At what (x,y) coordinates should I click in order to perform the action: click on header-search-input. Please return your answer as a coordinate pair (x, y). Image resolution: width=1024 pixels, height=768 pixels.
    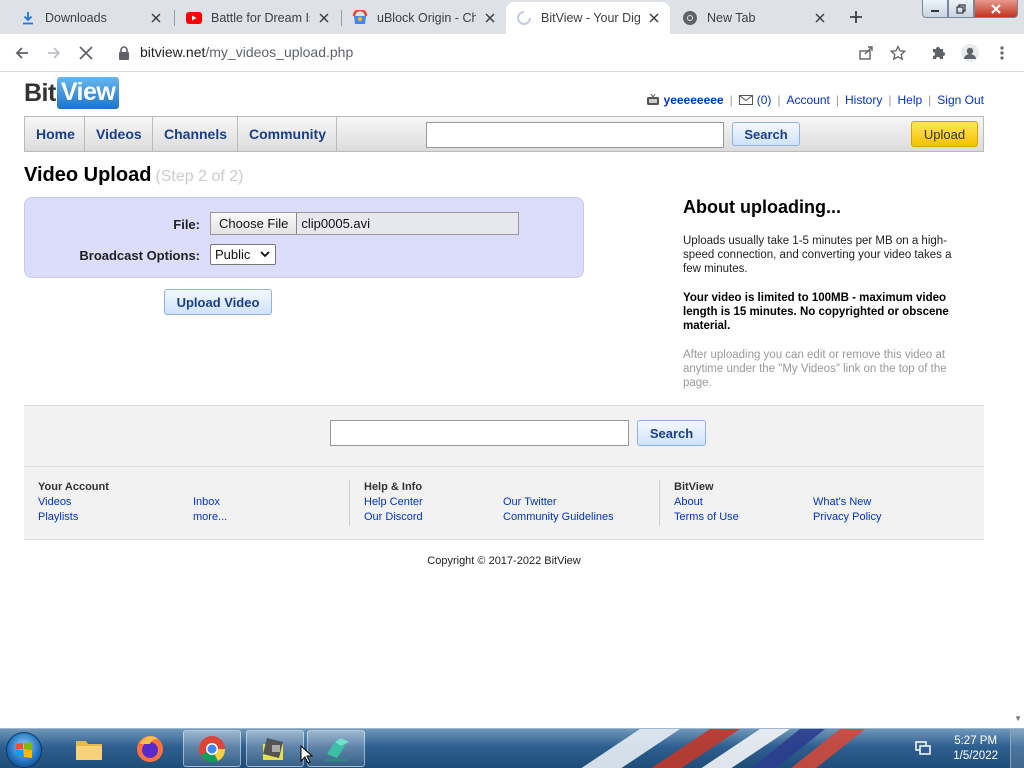
    Looking at the image, I should click on (575, 135).